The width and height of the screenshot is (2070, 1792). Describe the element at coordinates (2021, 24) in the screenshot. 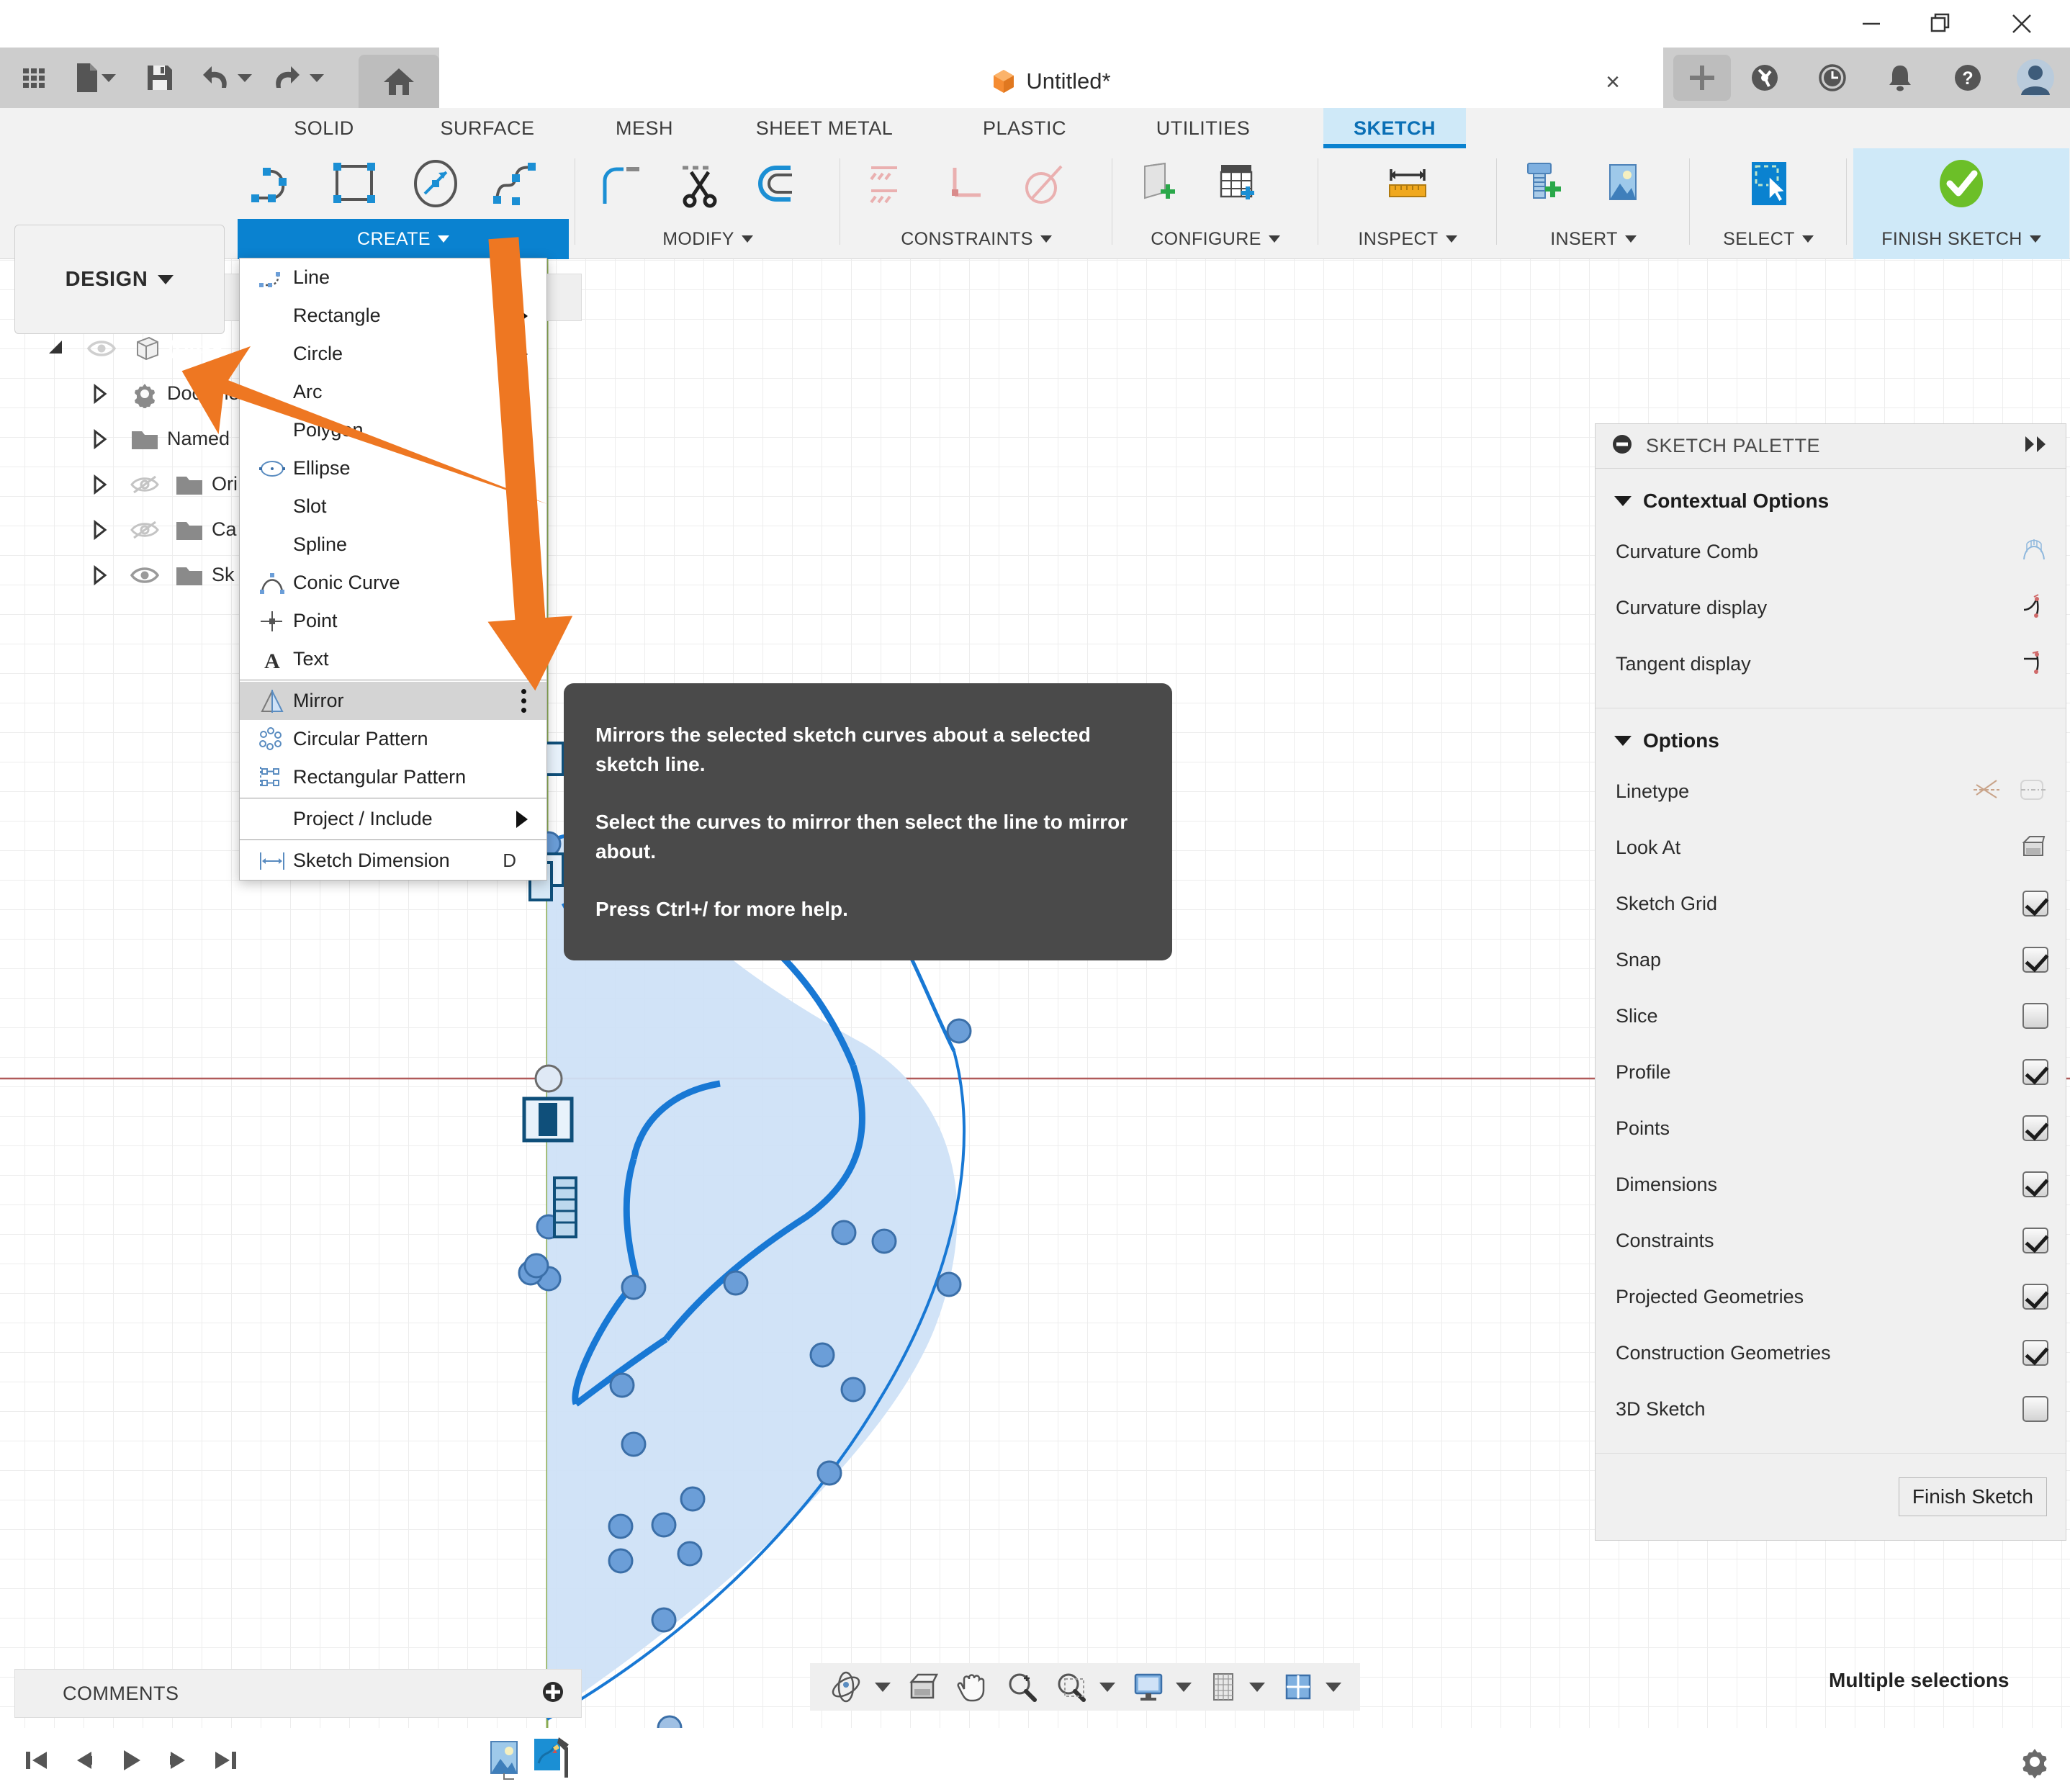

I see `close-button` at that location.